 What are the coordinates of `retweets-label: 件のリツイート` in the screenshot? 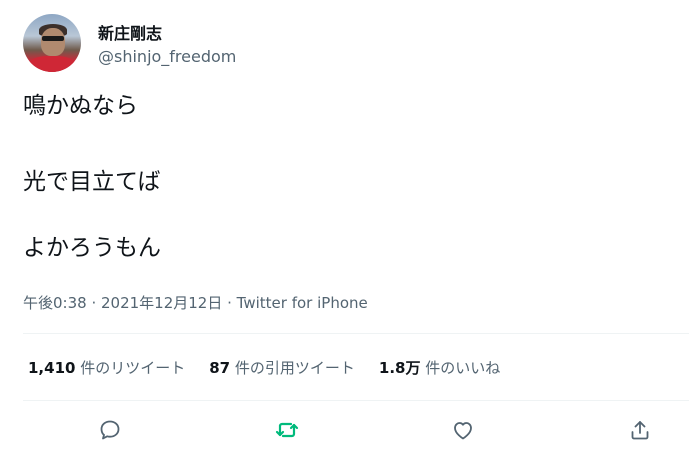 It's located at (133, 368).